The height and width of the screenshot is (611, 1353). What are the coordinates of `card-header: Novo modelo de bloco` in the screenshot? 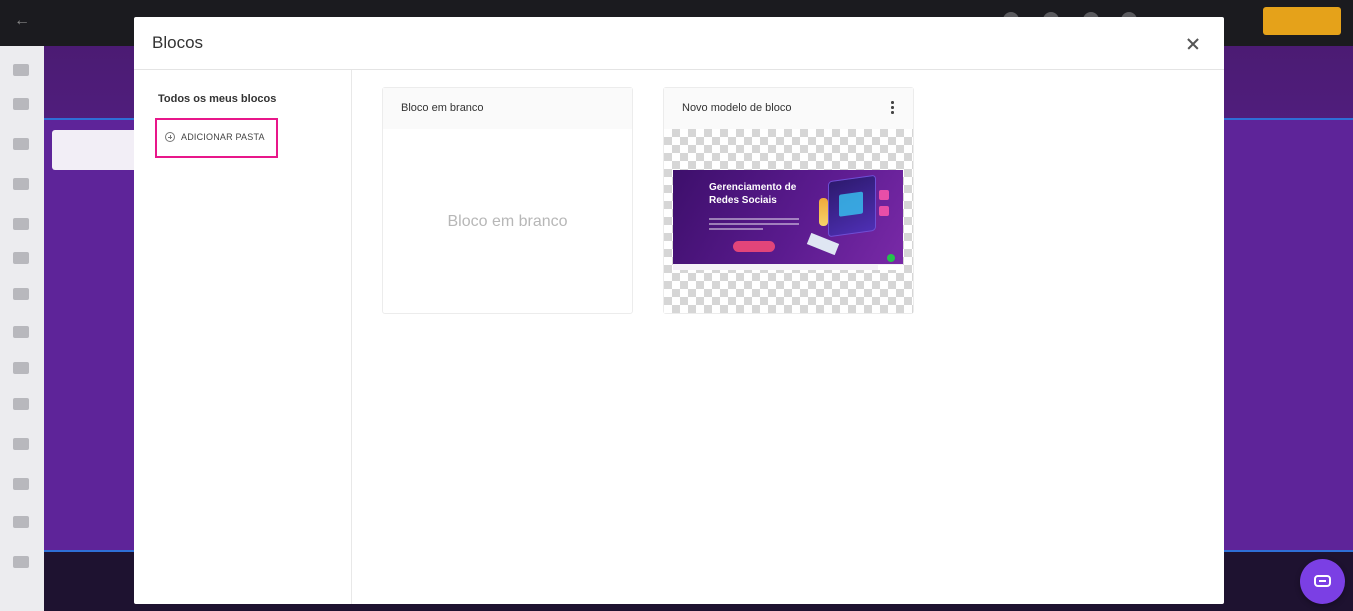 It's located at (788, 108).